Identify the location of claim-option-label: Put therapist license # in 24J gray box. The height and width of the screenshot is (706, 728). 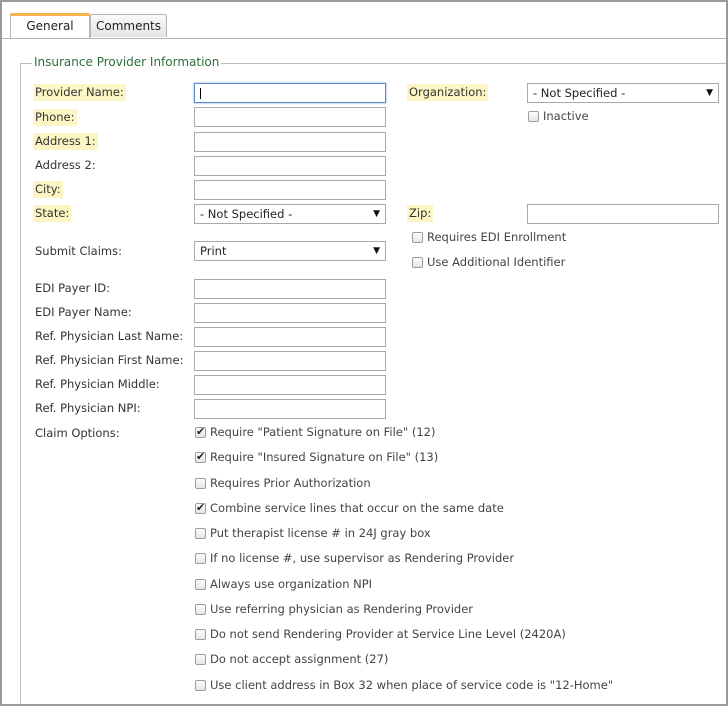
(320, 533).